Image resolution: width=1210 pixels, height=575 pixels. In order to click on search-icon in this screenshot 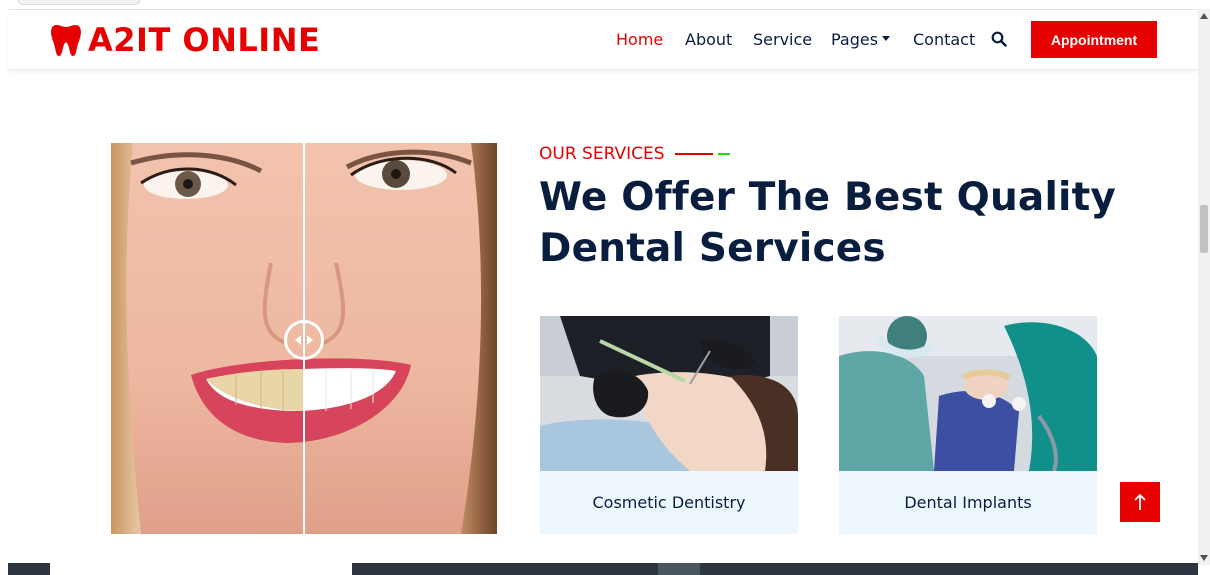, I will do `click(999, 39)`.